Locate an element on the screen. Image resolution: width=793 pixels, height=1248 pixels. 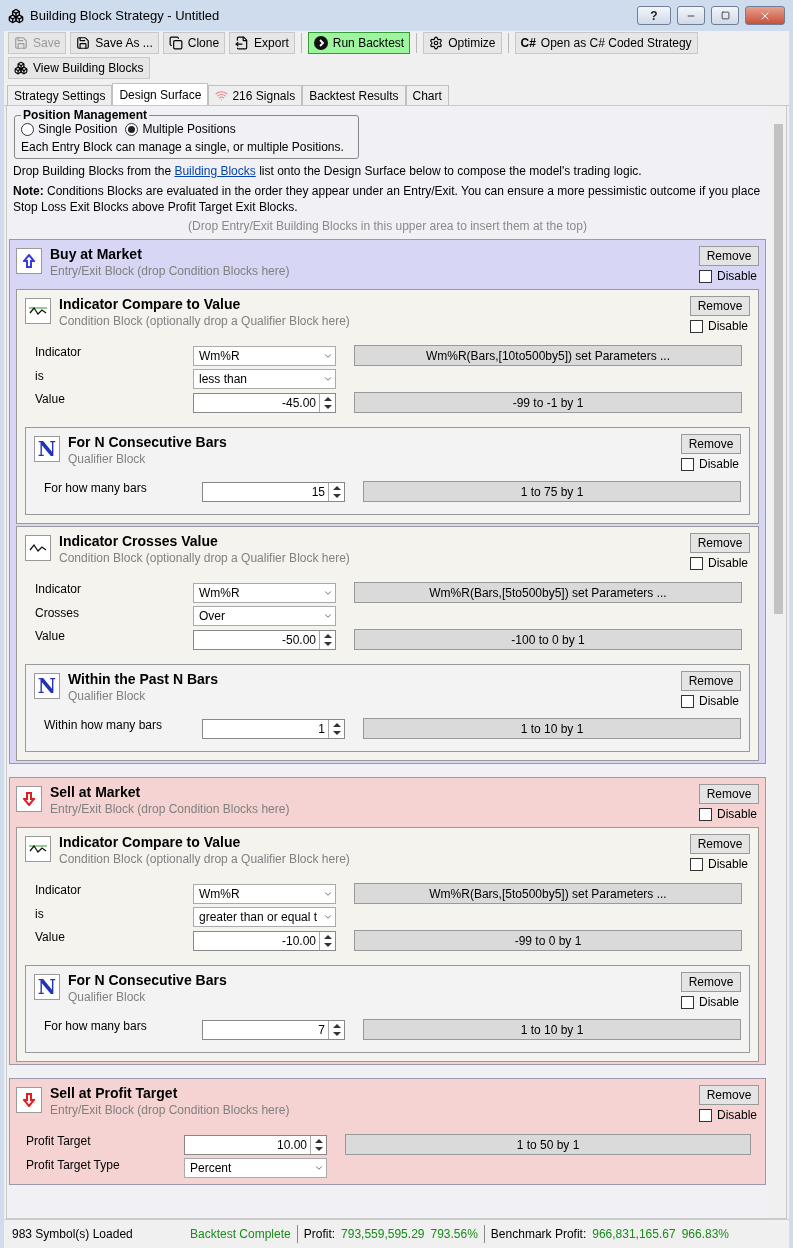
benchmark-percent: 966.83% is located at coordinates (705, 1234).